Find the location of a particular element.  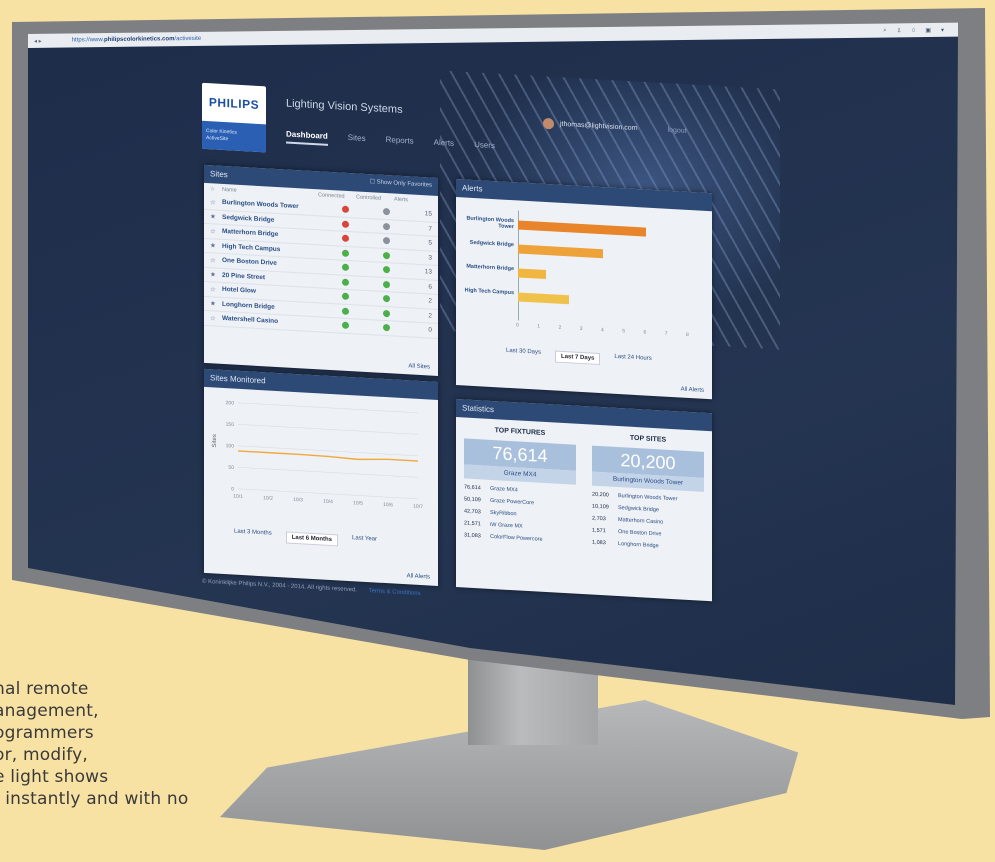

user-menu: jthomas@lightvision.com logout is located at coordinates (615, 127).